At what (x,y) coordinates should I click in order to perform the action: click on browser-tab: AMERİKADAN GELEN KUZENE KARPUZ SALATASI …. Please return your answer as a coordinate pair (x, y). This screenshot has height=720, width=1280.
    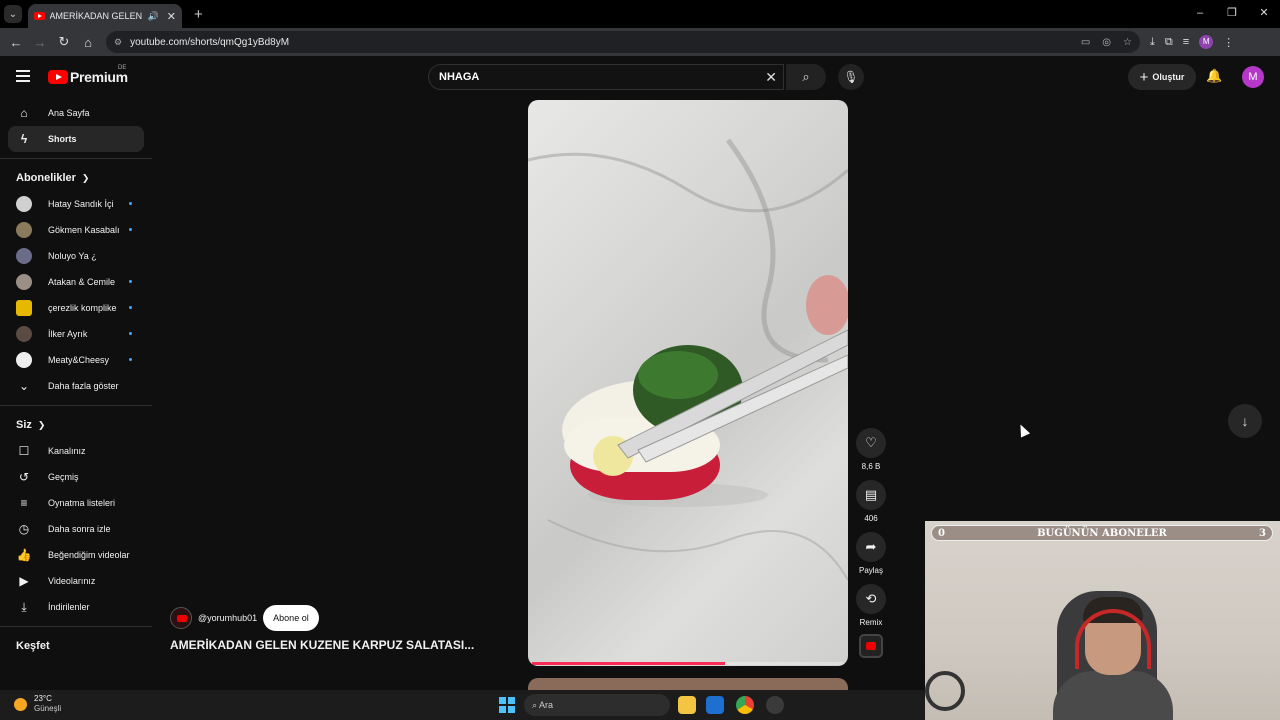
    Looking at the image, I should click on (105, 16).